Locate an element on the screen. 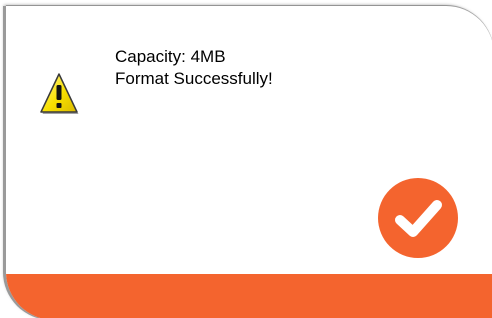 Image resolution: width=492 pixels, height=318 pixels. confirm-button is located at coordinates (418, 218).